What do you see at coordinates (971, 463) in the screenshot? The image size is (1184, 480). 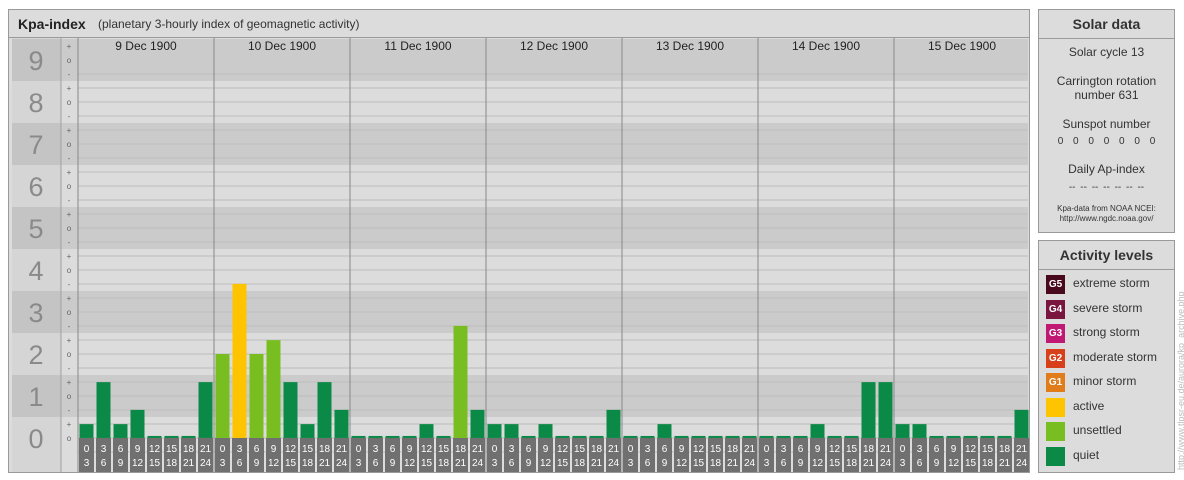 I see `interval-end-label: 15` at bounding box center [971, 463].